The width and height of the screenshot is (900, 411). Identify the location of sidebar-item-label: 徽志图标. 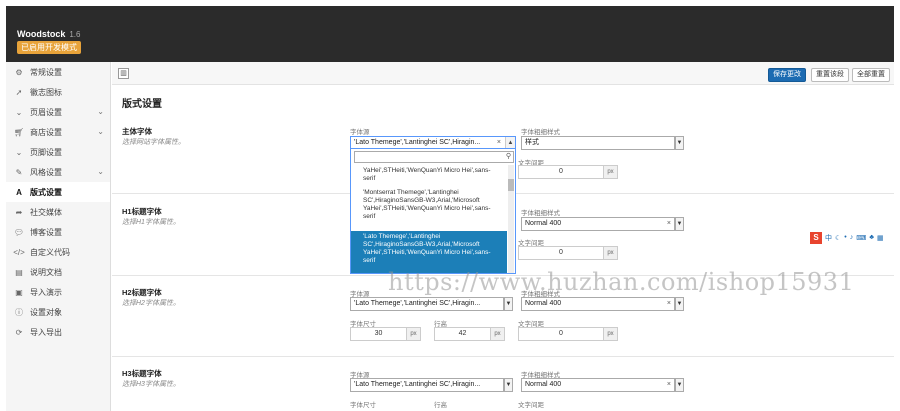
(46, 92).